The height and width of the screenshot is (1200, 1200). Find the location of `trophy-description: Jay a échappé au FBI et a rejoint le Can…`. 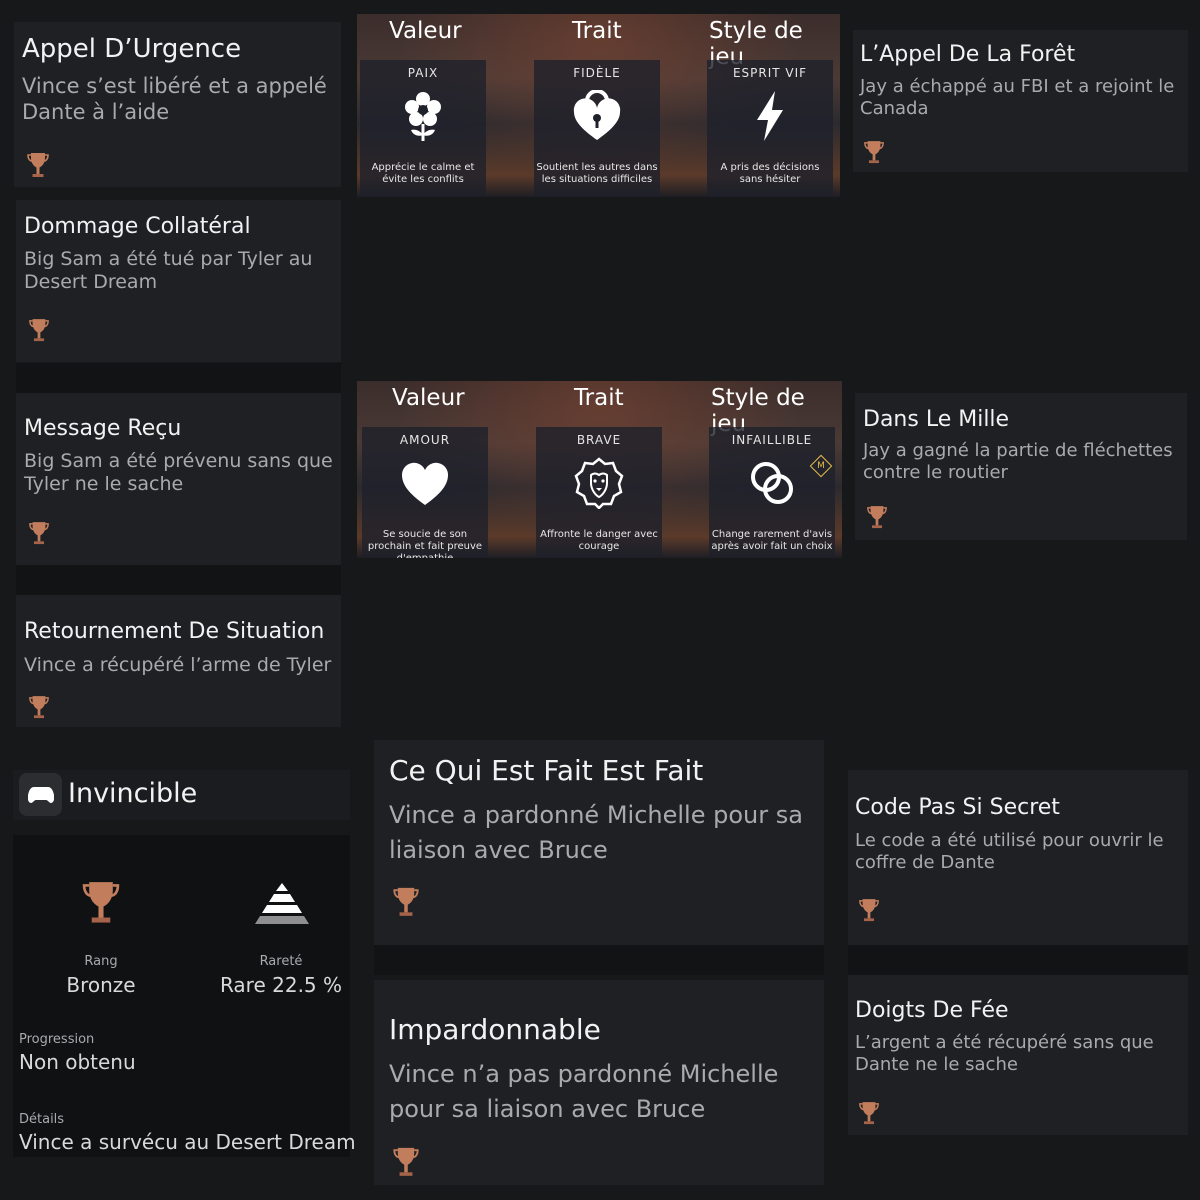

trophy-description: Jay a échappé au FBI et a rejoint le Can… is located at coordinates (1017, 97).